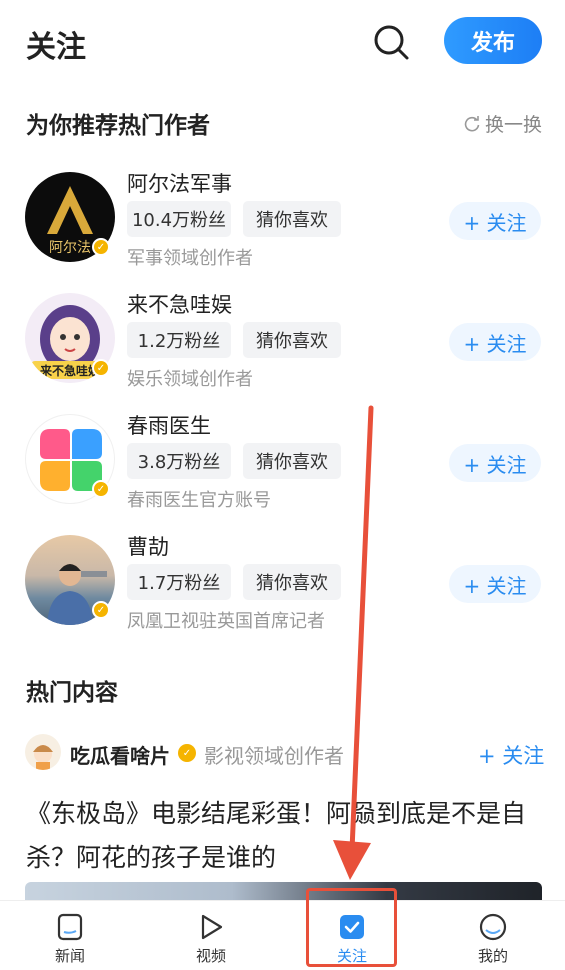 Image resolution: width=565 pixels, height=970 pixels. I want to click on recommend-header: 为你推荐热门作者 换一换, so click(284, 123).